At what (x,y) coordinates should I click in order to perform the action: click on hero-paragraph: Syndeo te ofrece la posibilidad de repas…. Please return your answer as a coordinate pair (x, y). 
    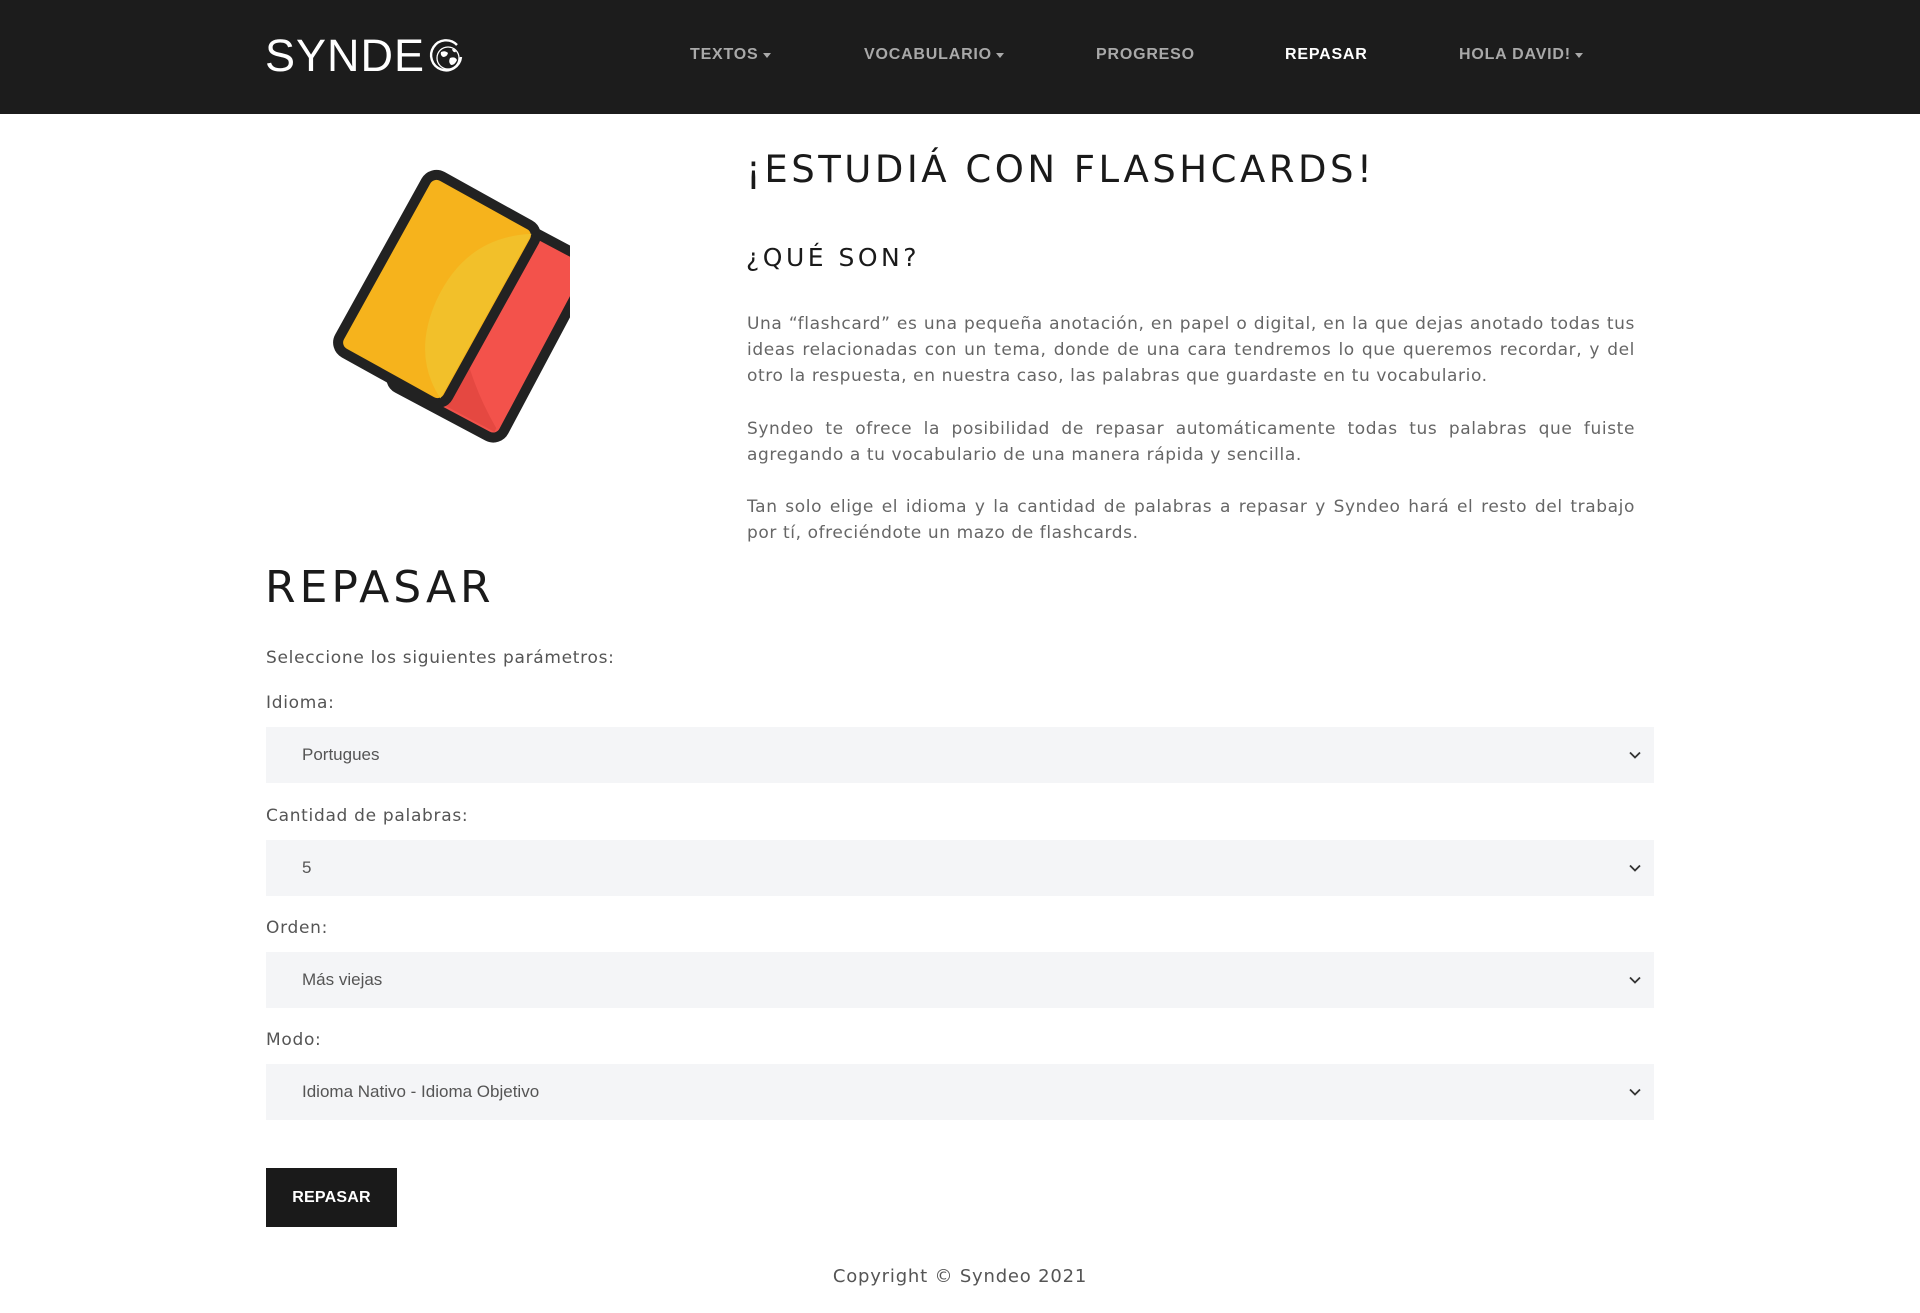
    Looking at the image, I should click on (1191, 442).